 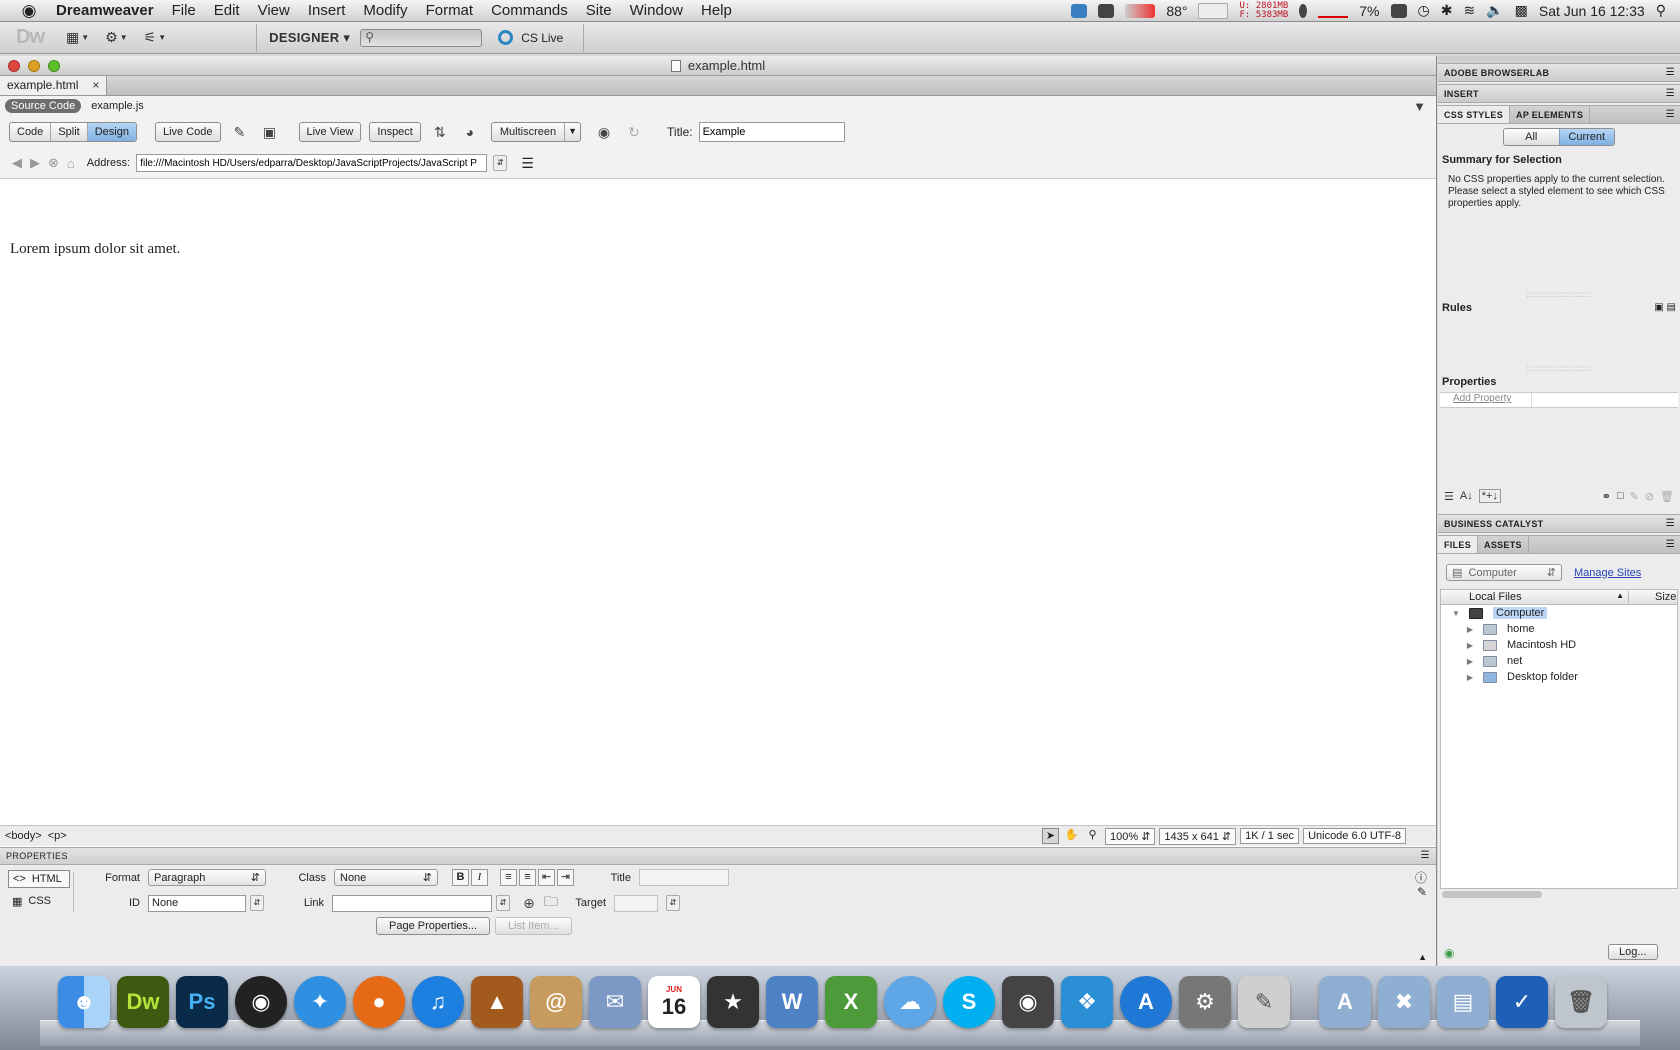 I want to click on ical-icon: JUN 16, so click(x=674, y=1002).